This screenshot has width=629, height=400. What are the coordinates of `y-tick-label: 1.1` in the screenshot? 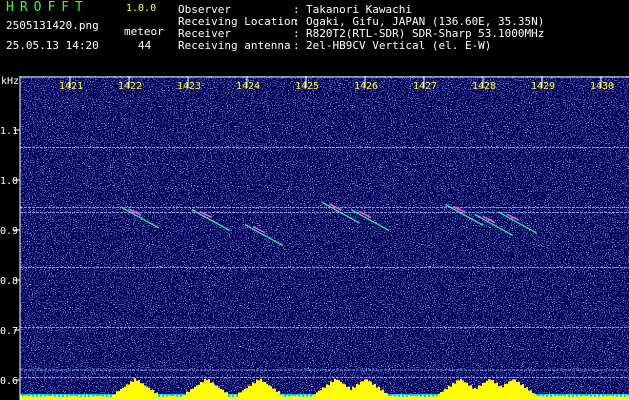 It's located at (9, 131).